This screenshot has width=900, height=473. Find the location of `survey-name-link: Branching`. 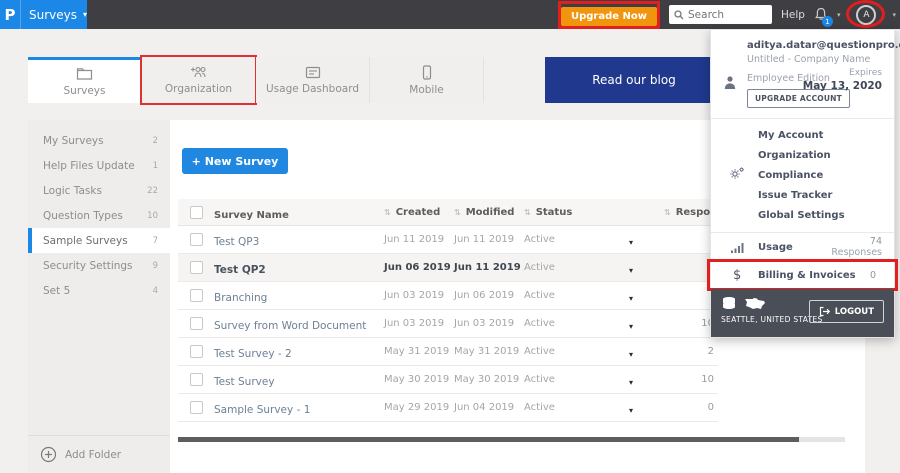

survey-name-link: Branching is located at coordinates (240, 298).